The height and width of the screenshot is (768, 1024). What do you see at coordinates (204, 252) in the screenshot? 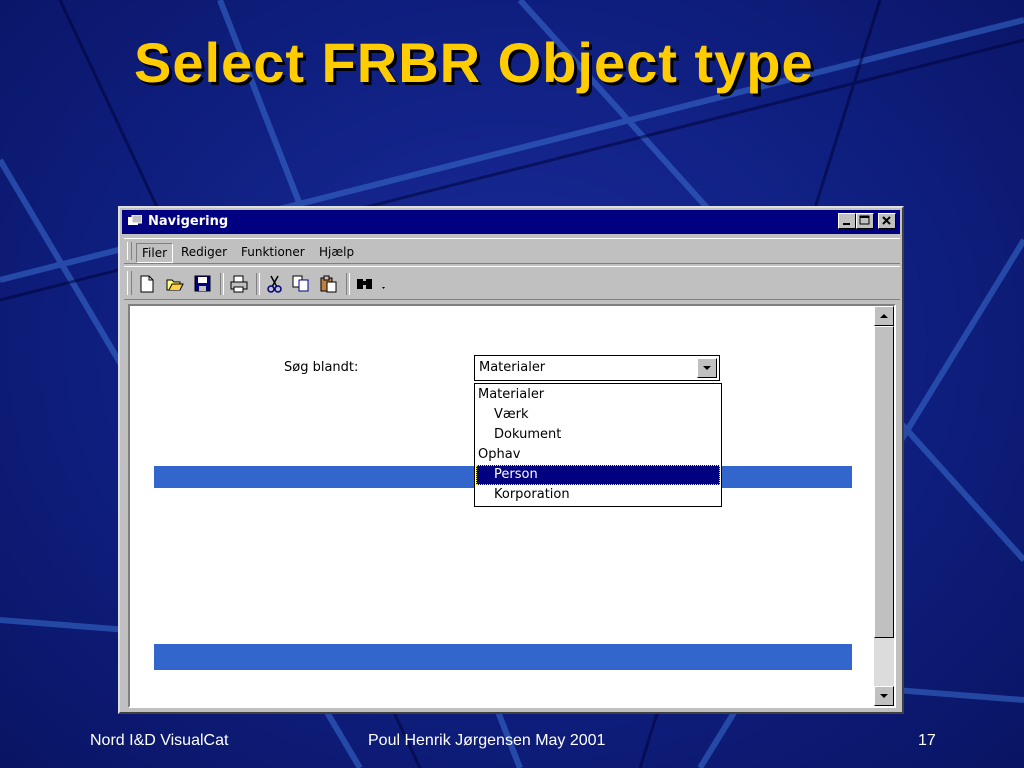
I see `menu-rediger: Rediger` at bounding box center [204, 252].